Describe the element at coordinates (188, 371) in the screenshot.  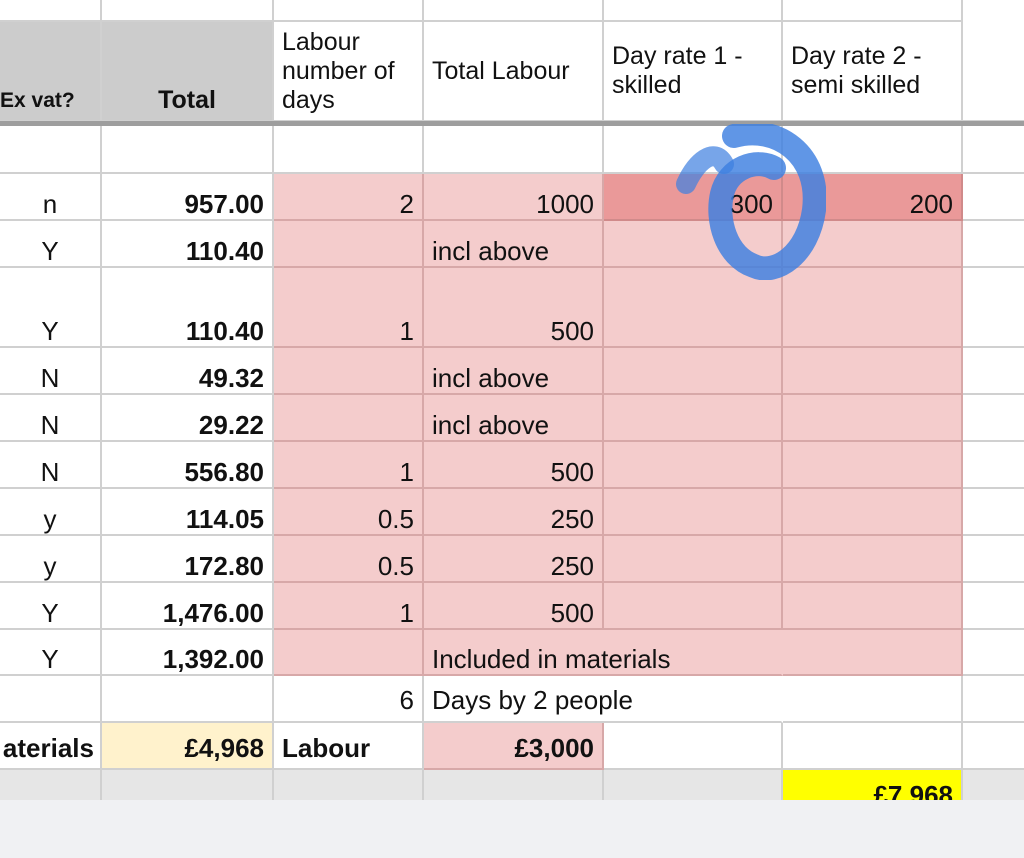
I see `cell-total: 49.32` at that location.